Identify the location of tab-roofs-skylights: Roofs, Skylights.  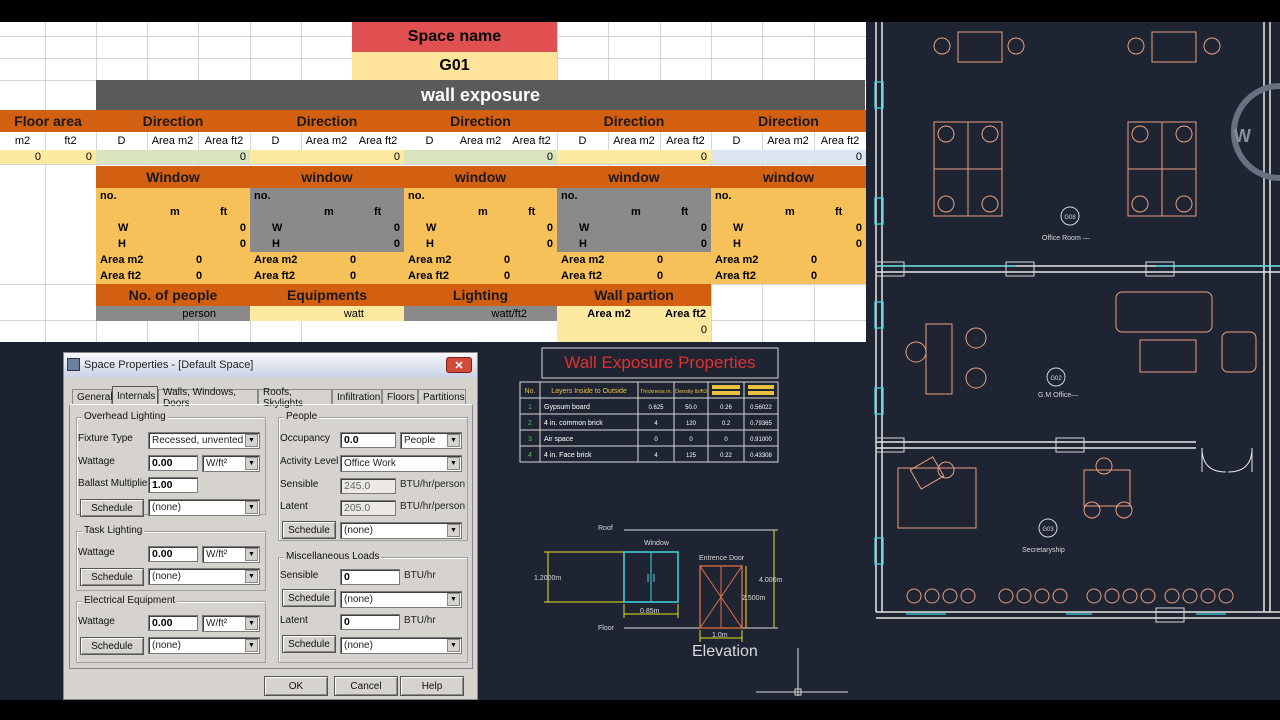
(295, 398).